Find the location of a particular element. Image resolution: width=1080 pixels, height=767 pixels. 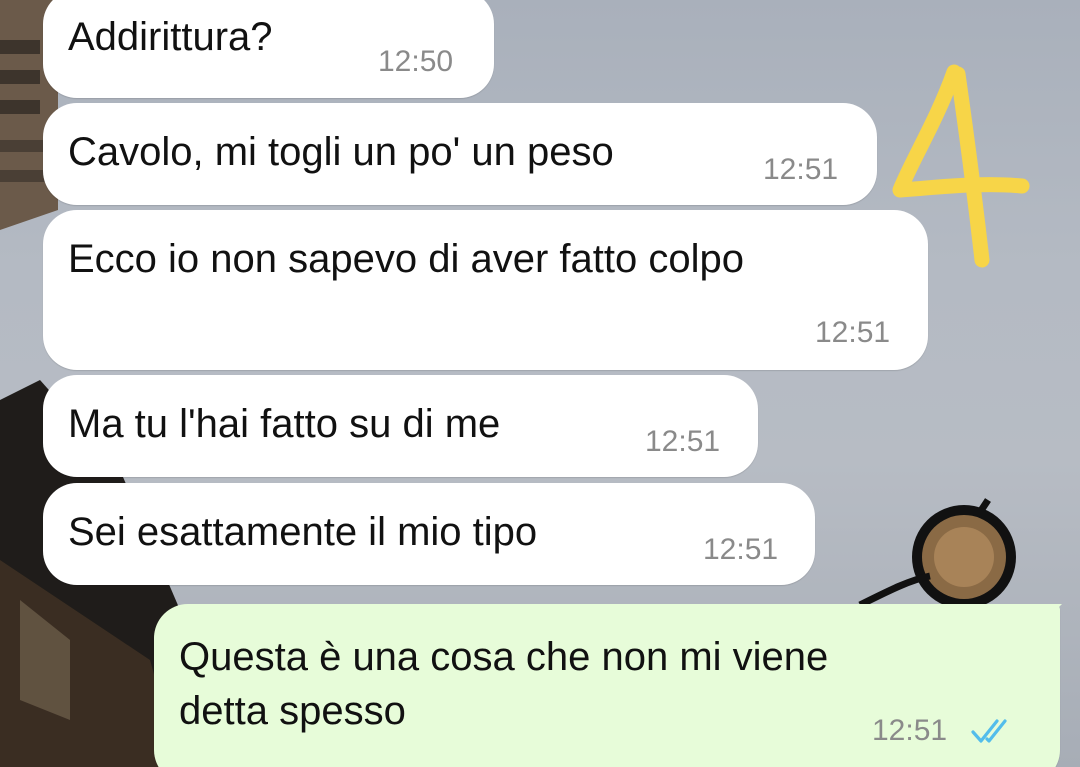

message-text: Ma tu l'hai fatto su di me is located at coordinates (284, 424).